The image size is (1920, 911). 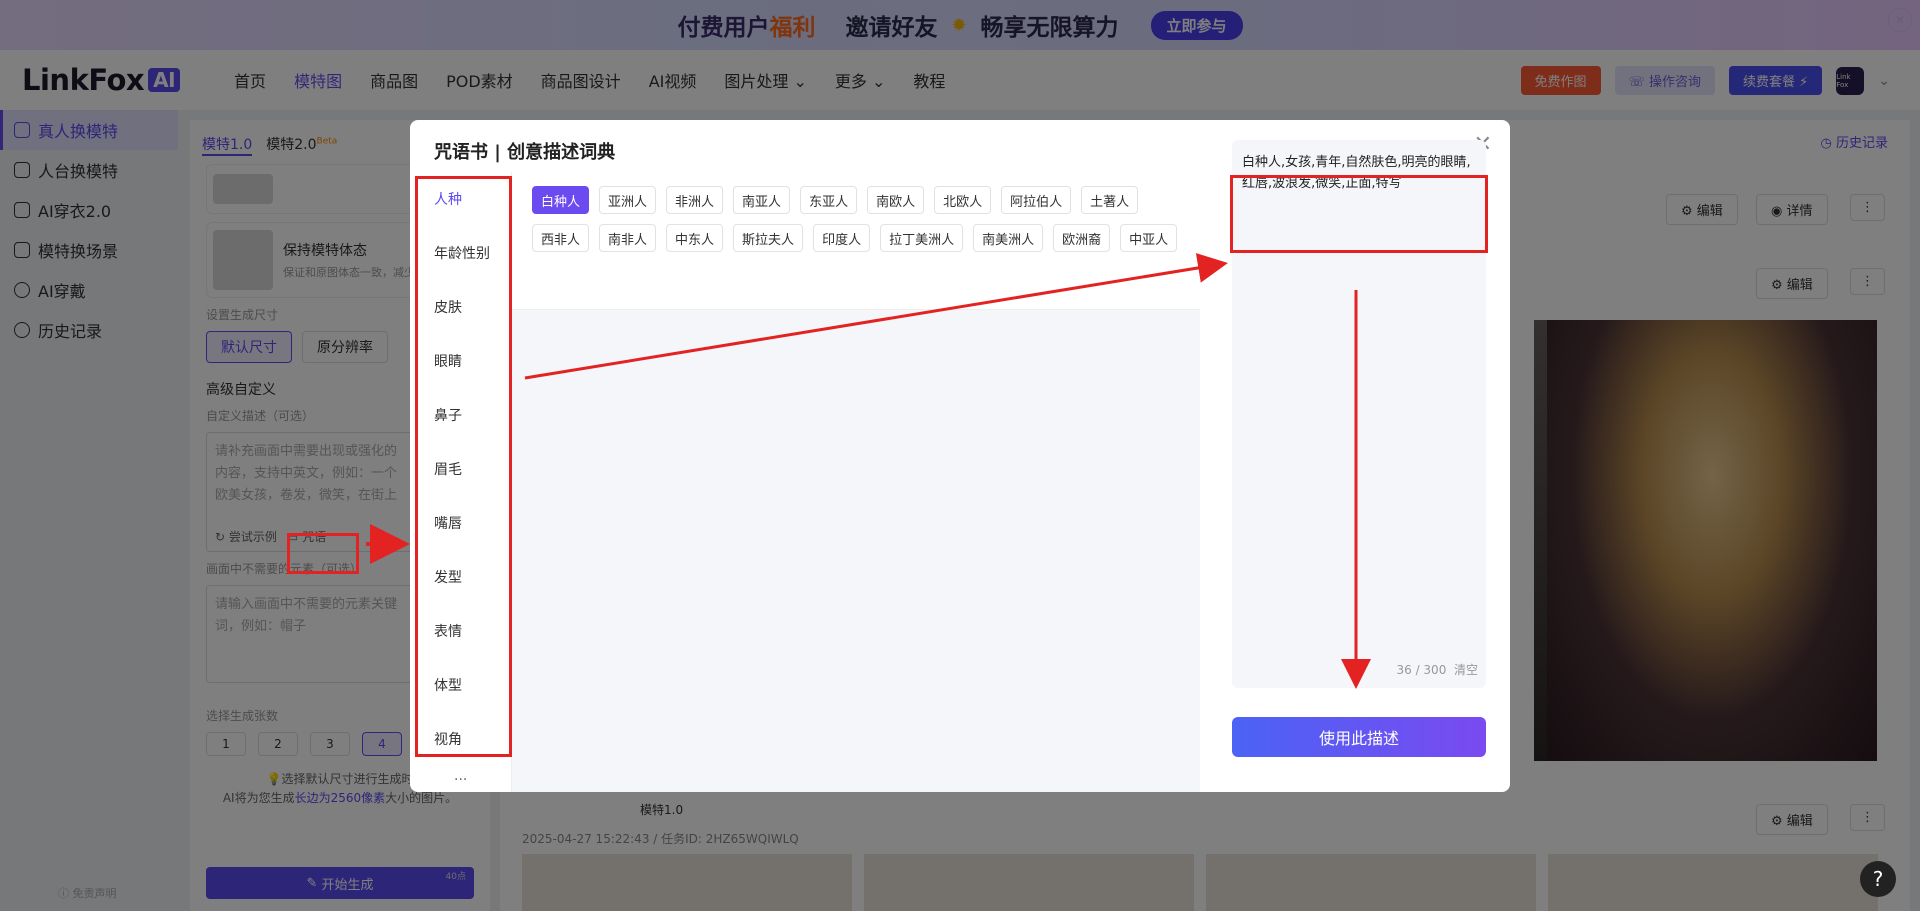 I want to click on tag-south-european: 南欧人, so click(x=896, y=200).